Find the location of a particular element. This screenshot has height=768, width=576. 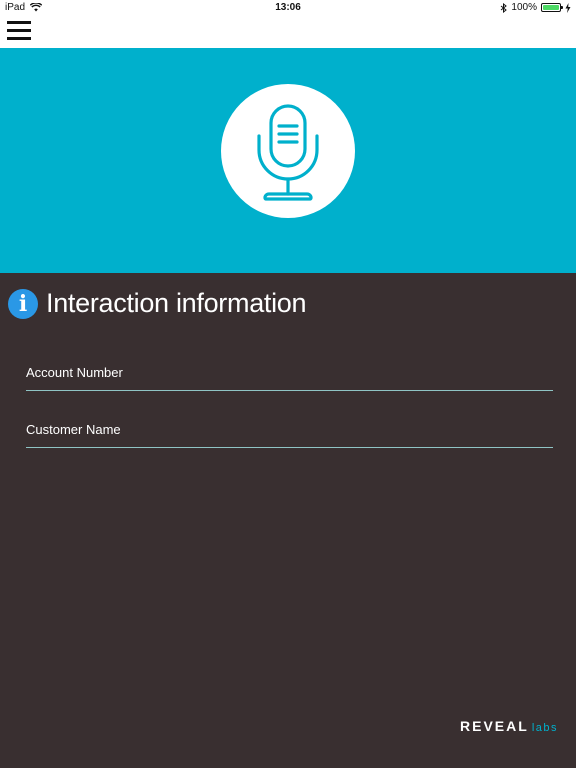

battery-level is located at coordinates (551, 7).